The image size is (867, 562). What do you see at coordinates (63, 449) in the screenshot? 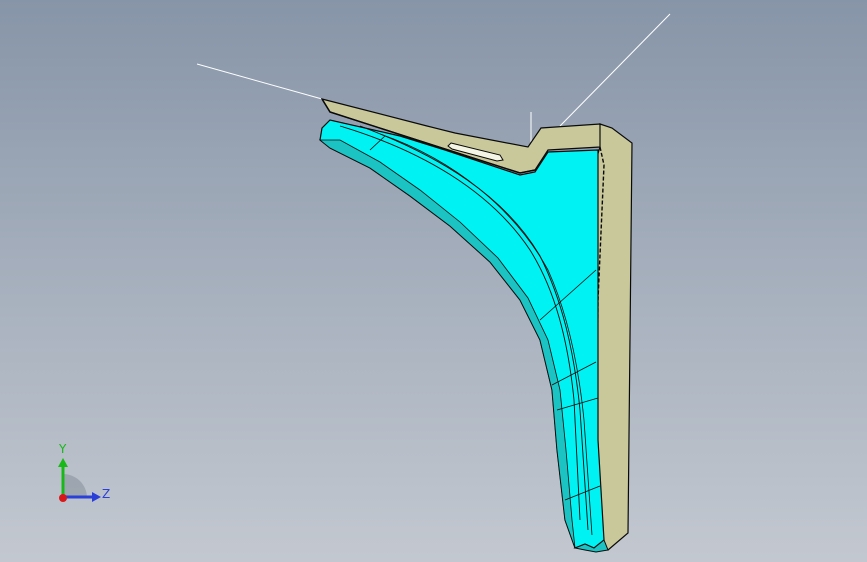
I see `y-axis-label: Y` at bounding box center [63, 449].